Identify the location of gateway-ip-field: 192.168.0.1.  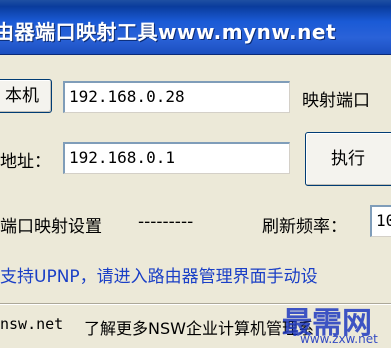
(176, 158).